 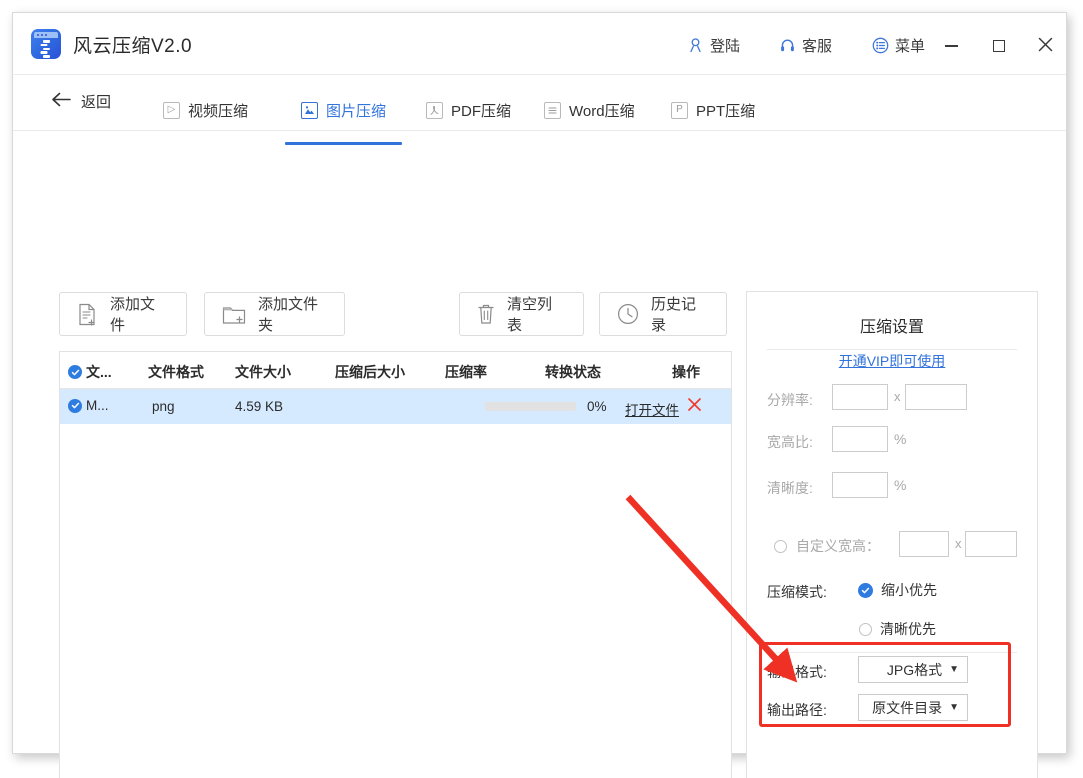 I want to click on close-icon, so click(x=1045, y=46).